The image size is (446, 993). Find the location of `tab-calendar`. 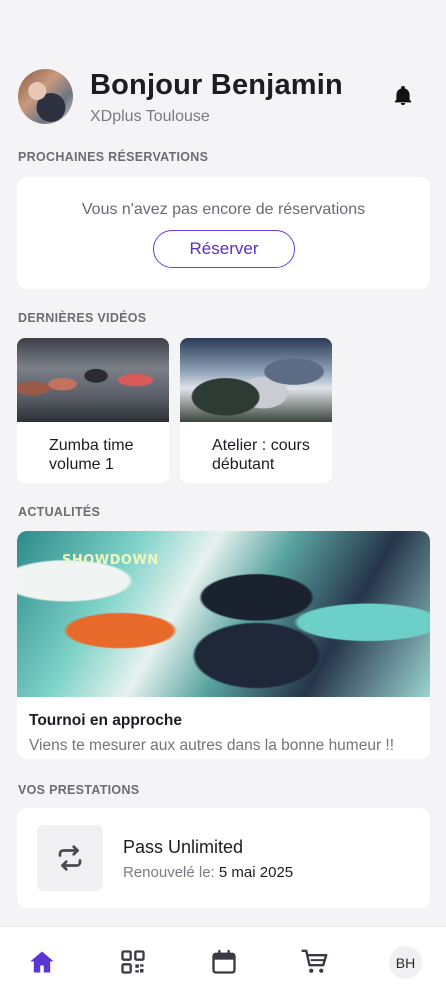

tab-calendar is located at coordinates (224, 962).